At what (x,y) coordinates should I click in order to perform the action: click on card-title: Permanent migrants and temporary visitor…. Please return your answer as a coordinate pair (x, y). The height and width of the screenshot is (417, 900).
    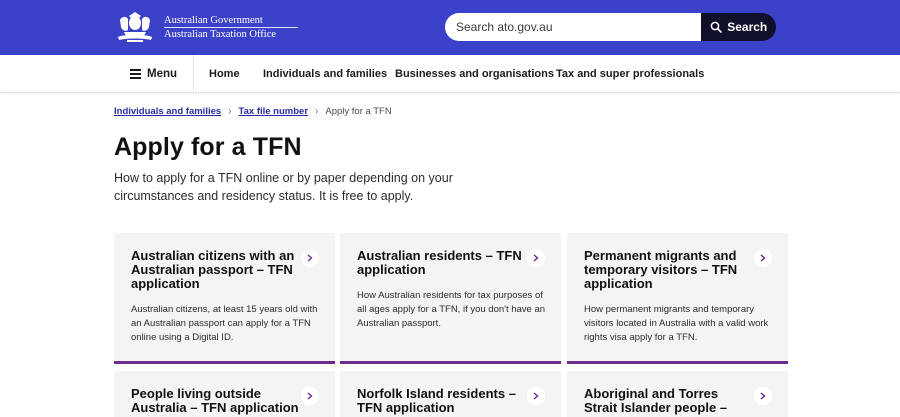
    Looking at the image, I should click on (661, 269).